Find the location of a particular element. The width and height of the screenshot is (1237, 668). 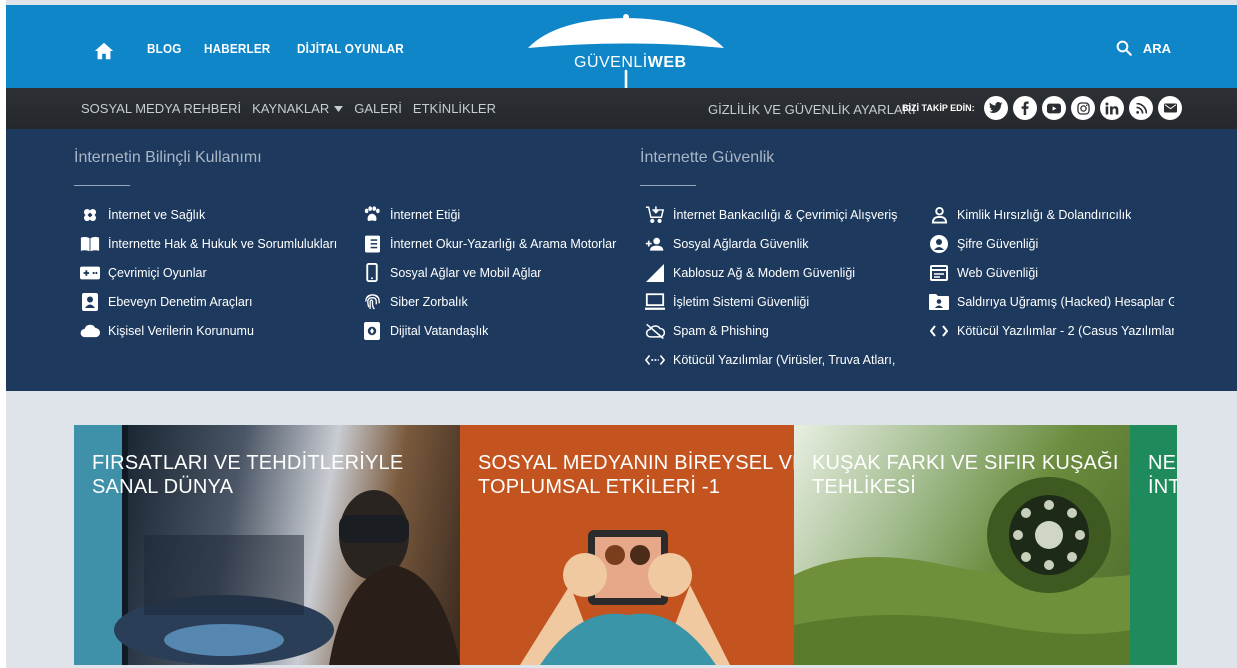

menu-item-cyberbullying: Siber Zorbalık is located at coordinates (489, 301).